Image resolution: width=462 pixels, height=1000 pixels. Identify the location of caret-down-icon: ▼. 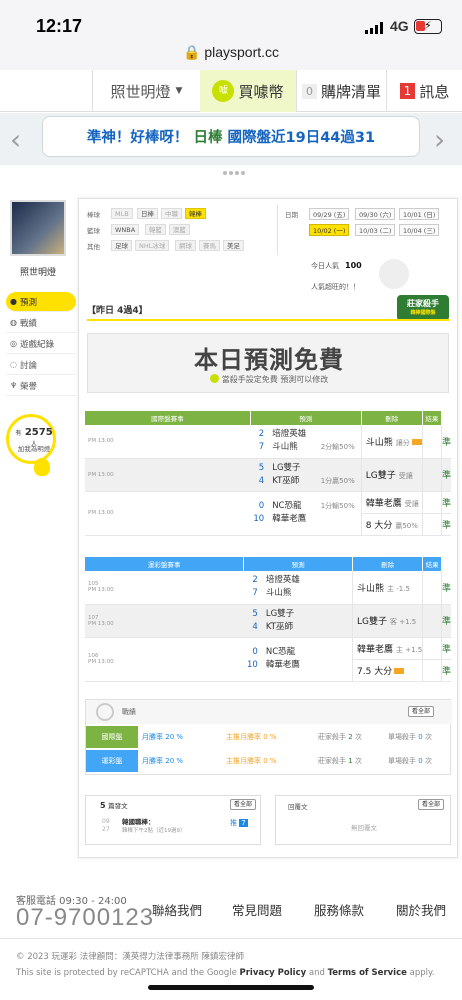
(179, 91).